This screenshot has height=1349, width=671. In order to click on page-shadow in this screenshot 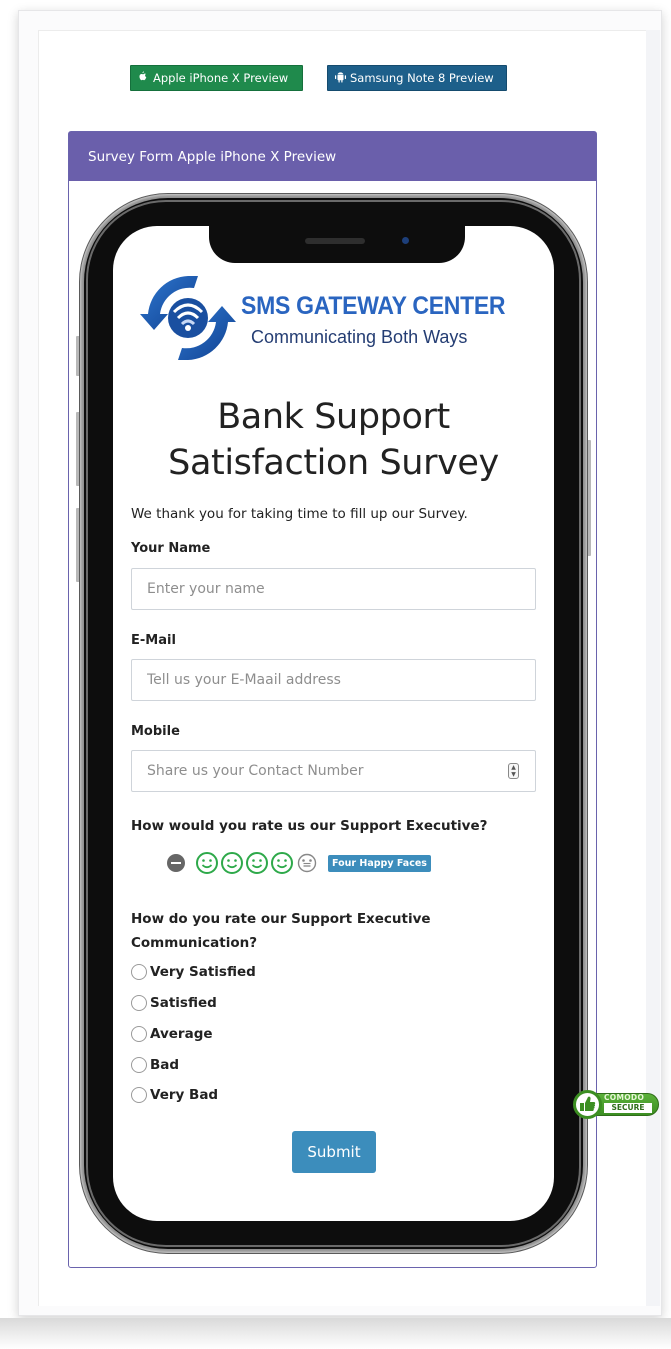, I will do `click(335, 1333)`.